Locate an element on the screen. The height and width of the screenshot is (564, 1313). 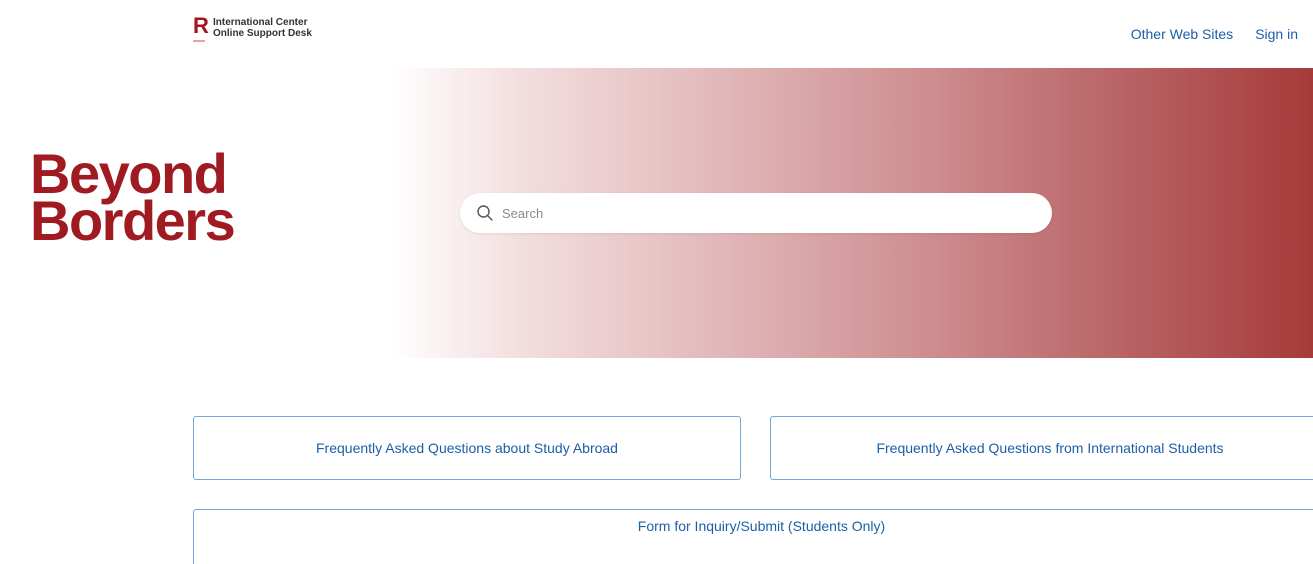
logo-line-1: International Center is located at coordinates (260, 22).